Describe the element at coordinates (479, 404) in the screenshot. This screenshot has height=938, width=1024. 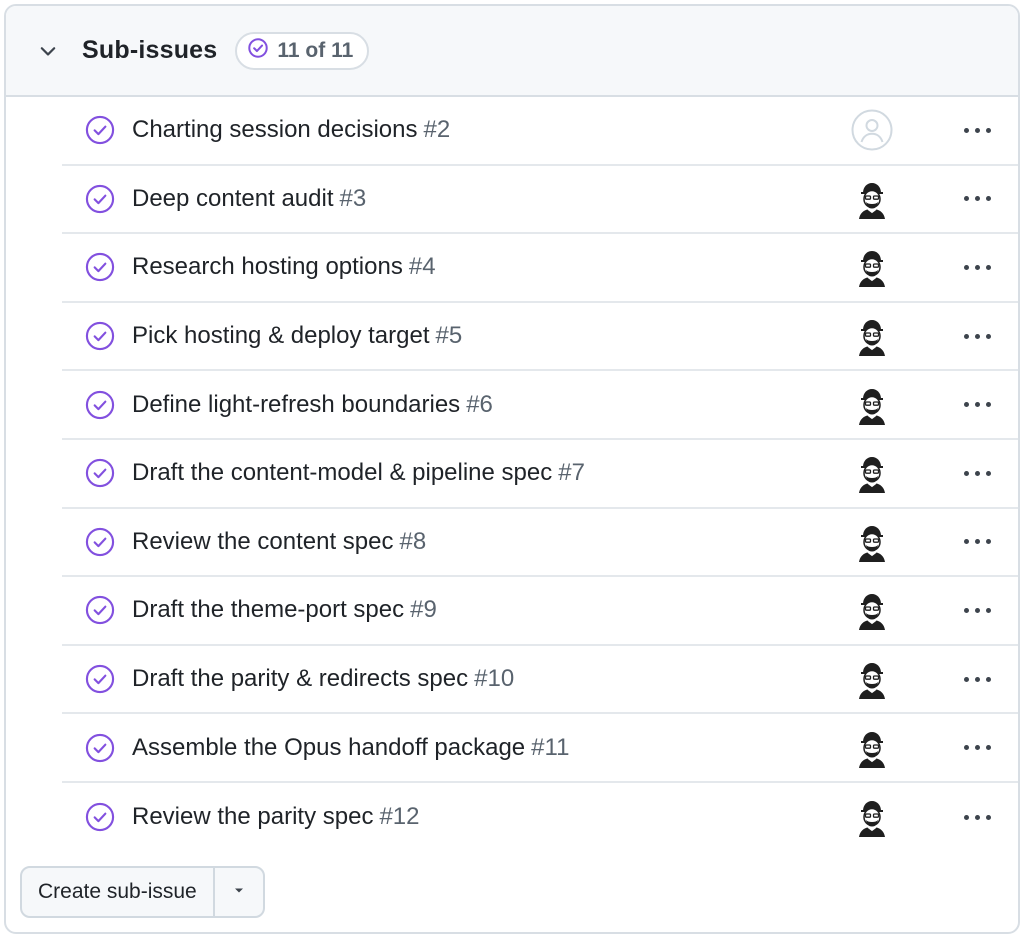
I see `sub-issue-number: #6` at that location.